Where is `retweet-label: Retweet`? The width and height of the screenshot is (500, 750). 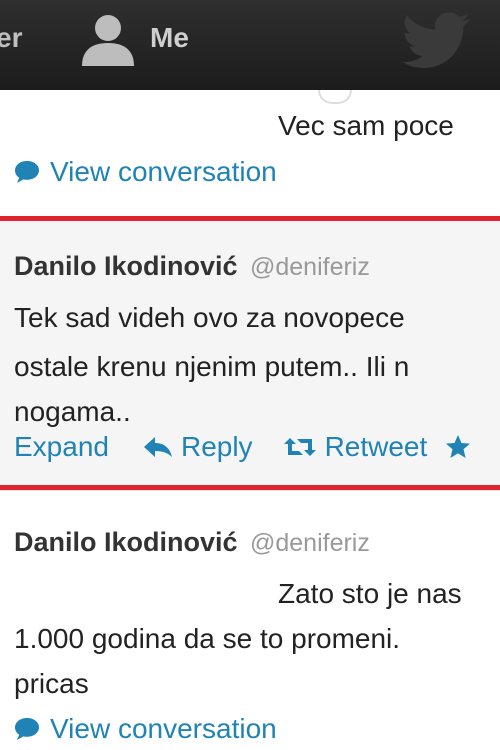
retweet-label: Retweet is located at coordinates (376, 446).